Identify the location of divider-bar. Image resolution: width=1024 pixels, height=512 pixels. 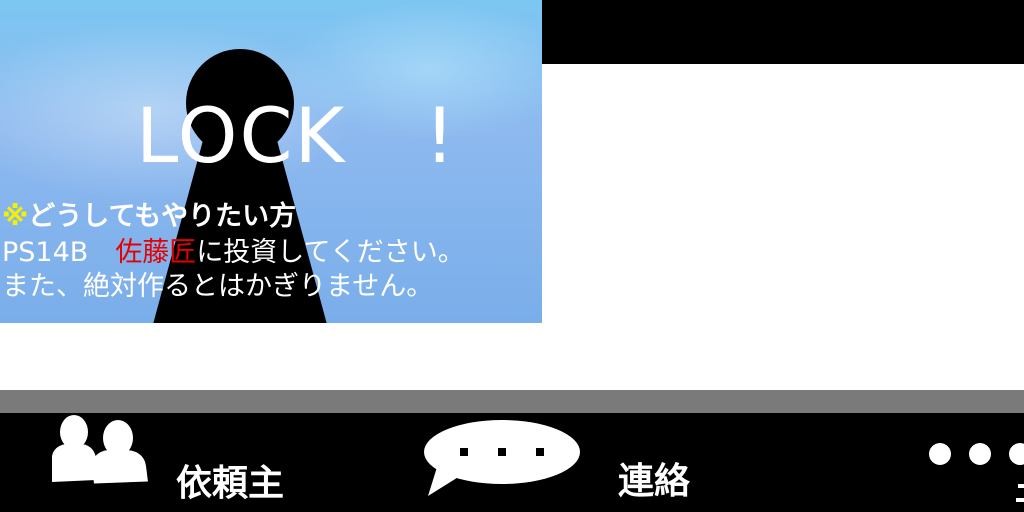
(512, 401).